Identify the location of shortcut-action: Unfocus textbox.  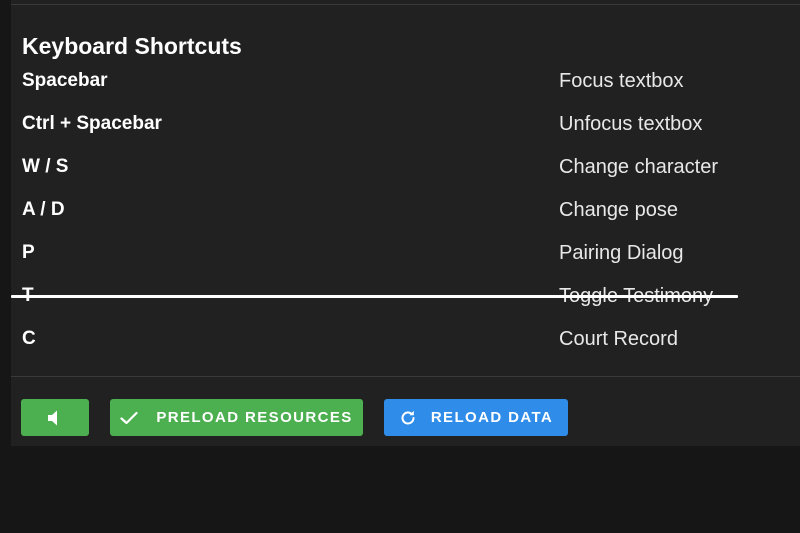
(631, 124).